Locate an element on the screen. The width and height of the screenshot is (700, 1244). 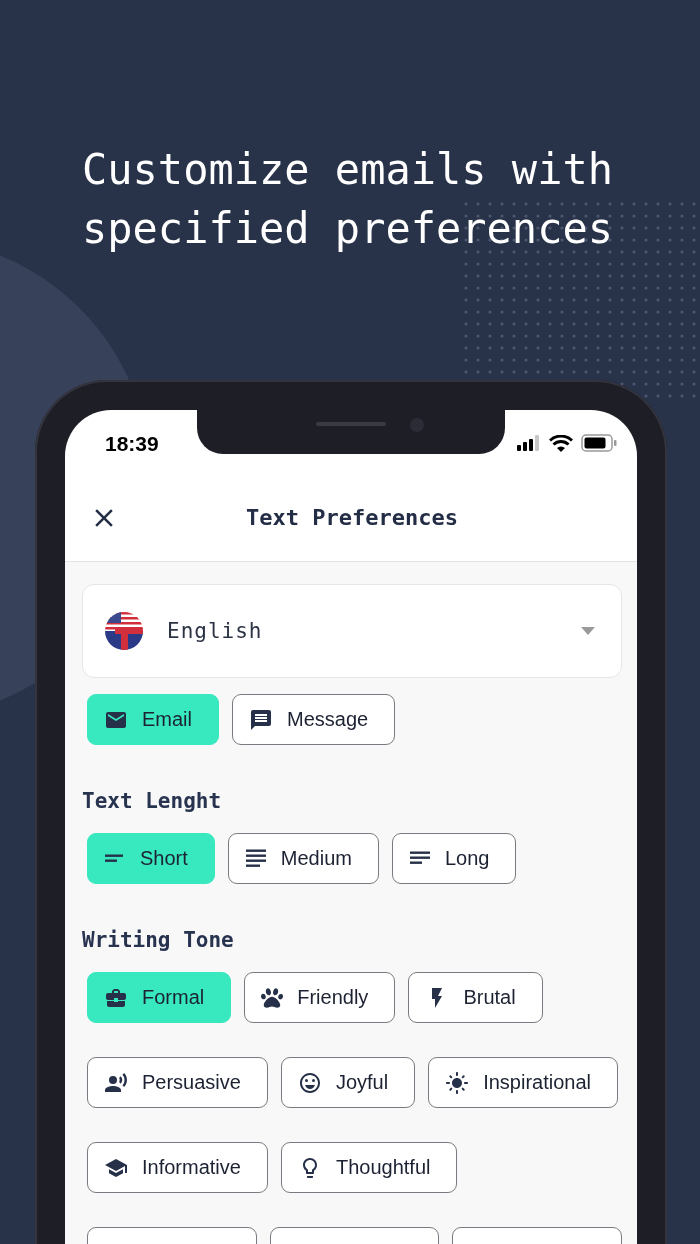
option-chip: Friendly is located at coordinates (320, 997).